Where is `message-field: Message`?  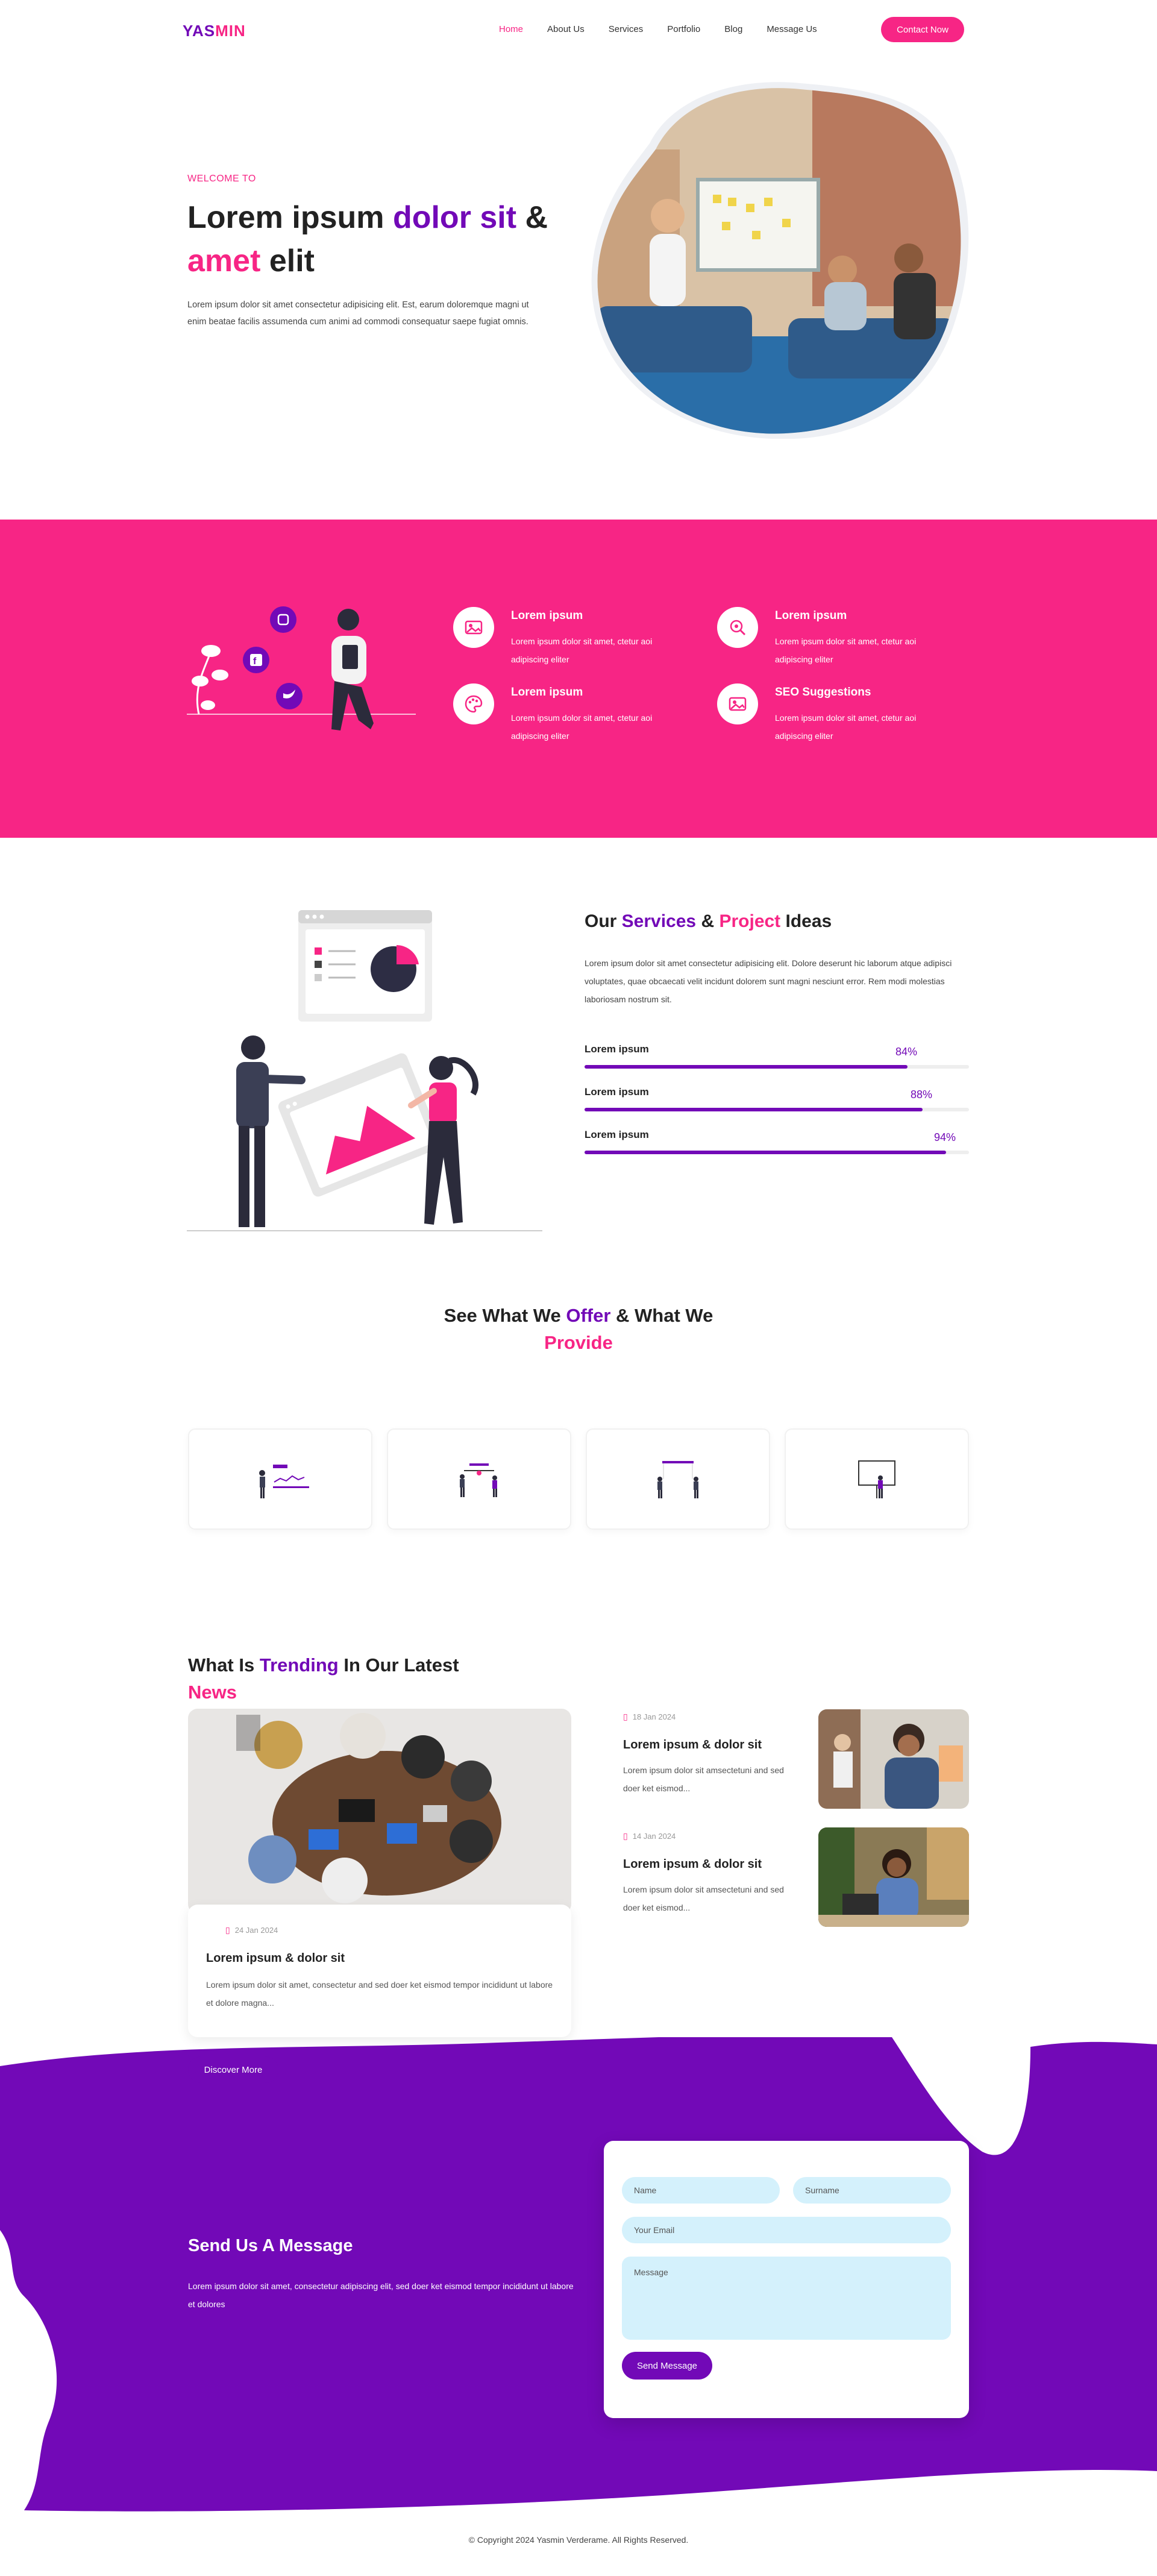
message-field: Message is located at coordinates (786, 2298).